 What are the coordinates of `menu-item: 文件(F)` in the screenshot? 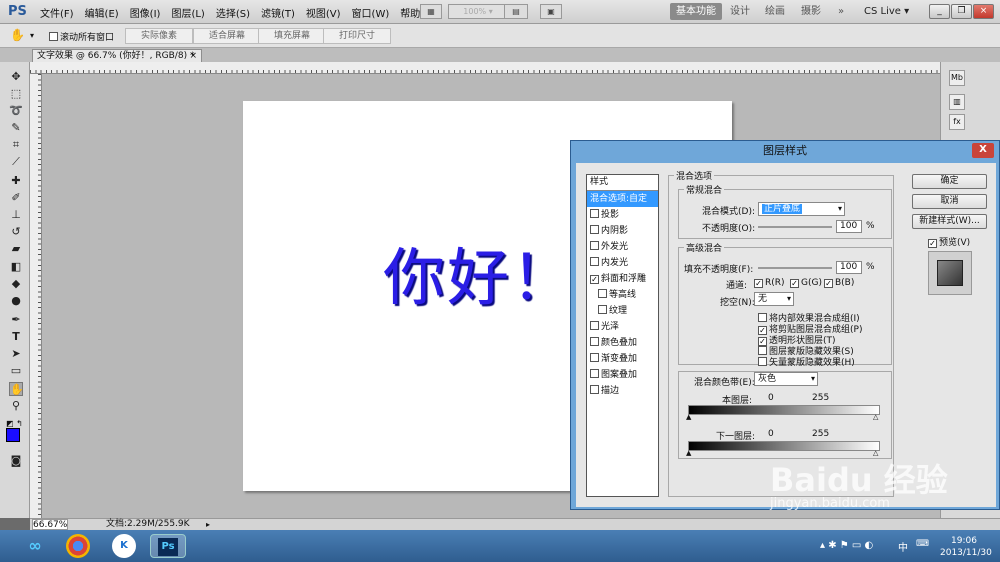 It's located at (57, 12).